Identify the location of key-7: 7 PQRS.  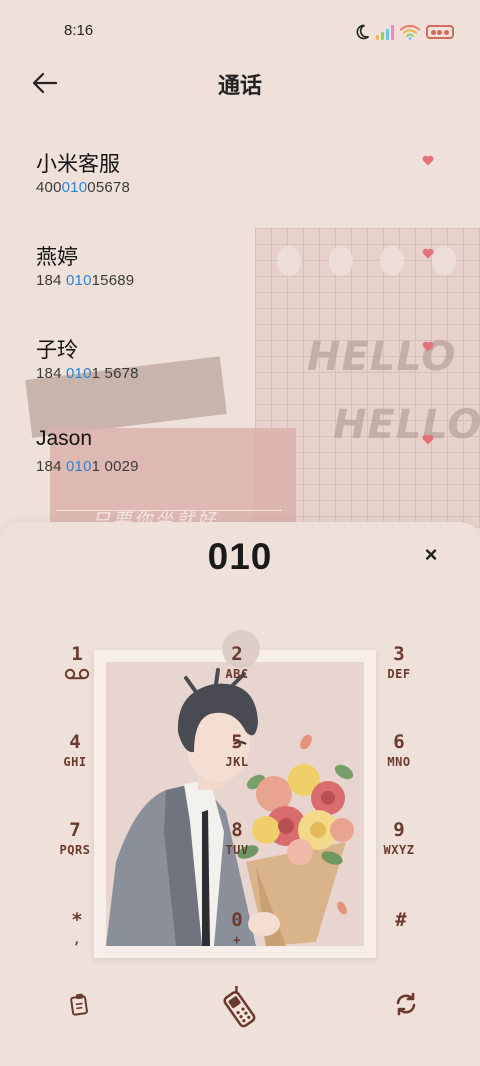
(75, 850).